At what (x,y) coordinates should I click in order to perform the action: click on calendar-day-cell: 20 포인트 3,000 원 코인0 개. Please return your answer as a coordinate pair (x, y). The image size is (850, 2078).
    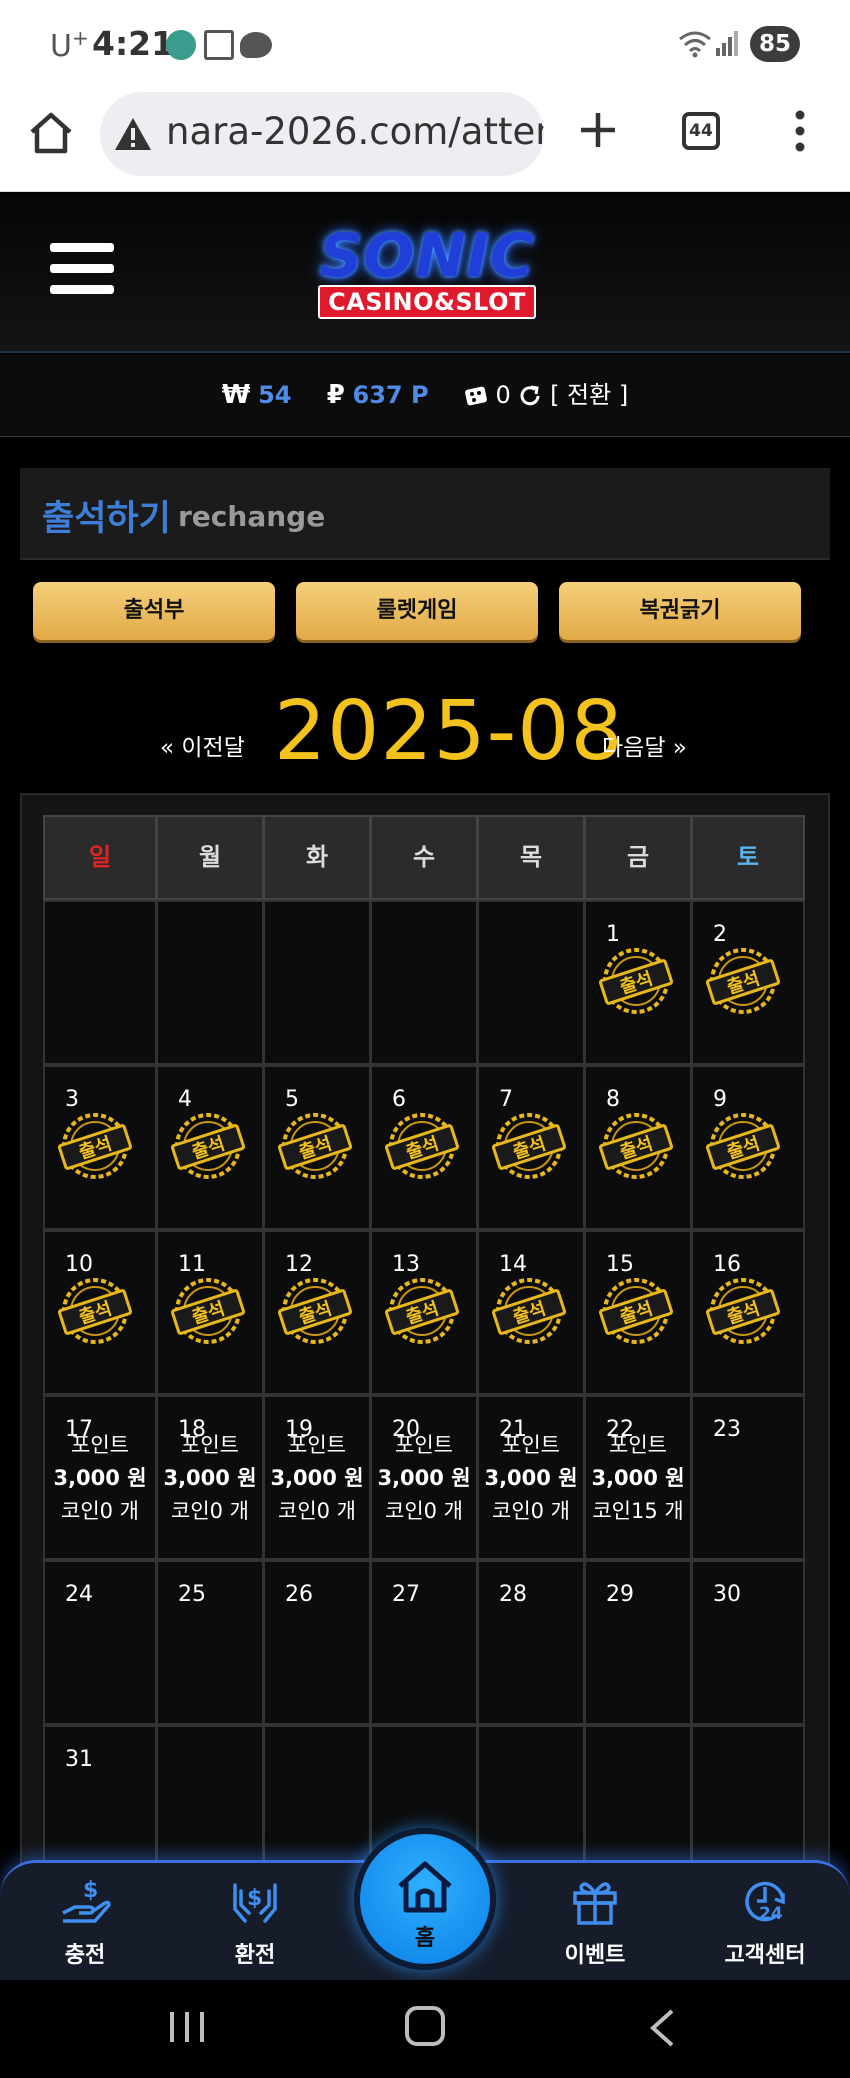
    Looking at the image, I should click on (424, 1477).